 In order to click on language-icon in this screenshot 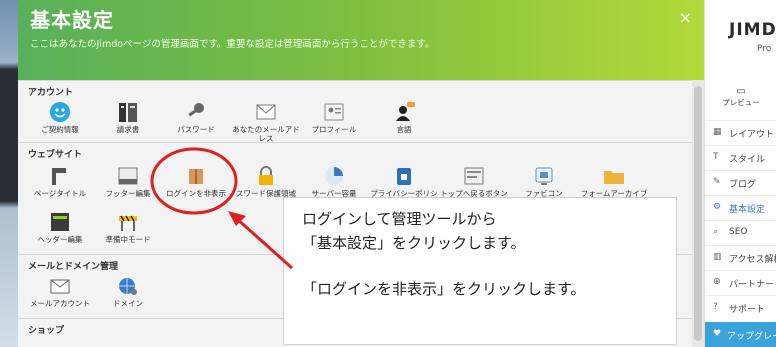, I will do `click(405, 111)`.